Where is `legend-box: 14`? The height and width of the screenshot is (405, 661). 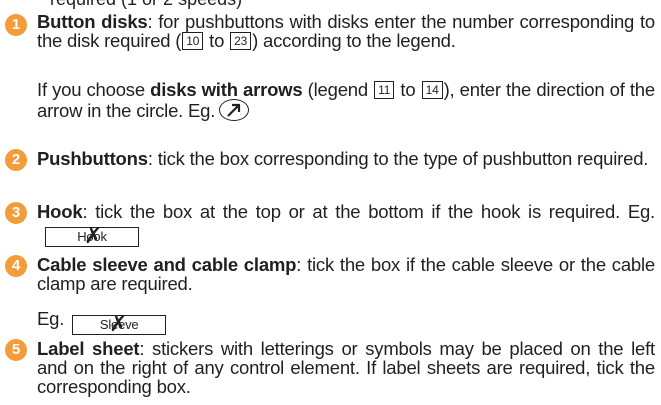 legend-box: 14 is located at coordinates (432, 90).